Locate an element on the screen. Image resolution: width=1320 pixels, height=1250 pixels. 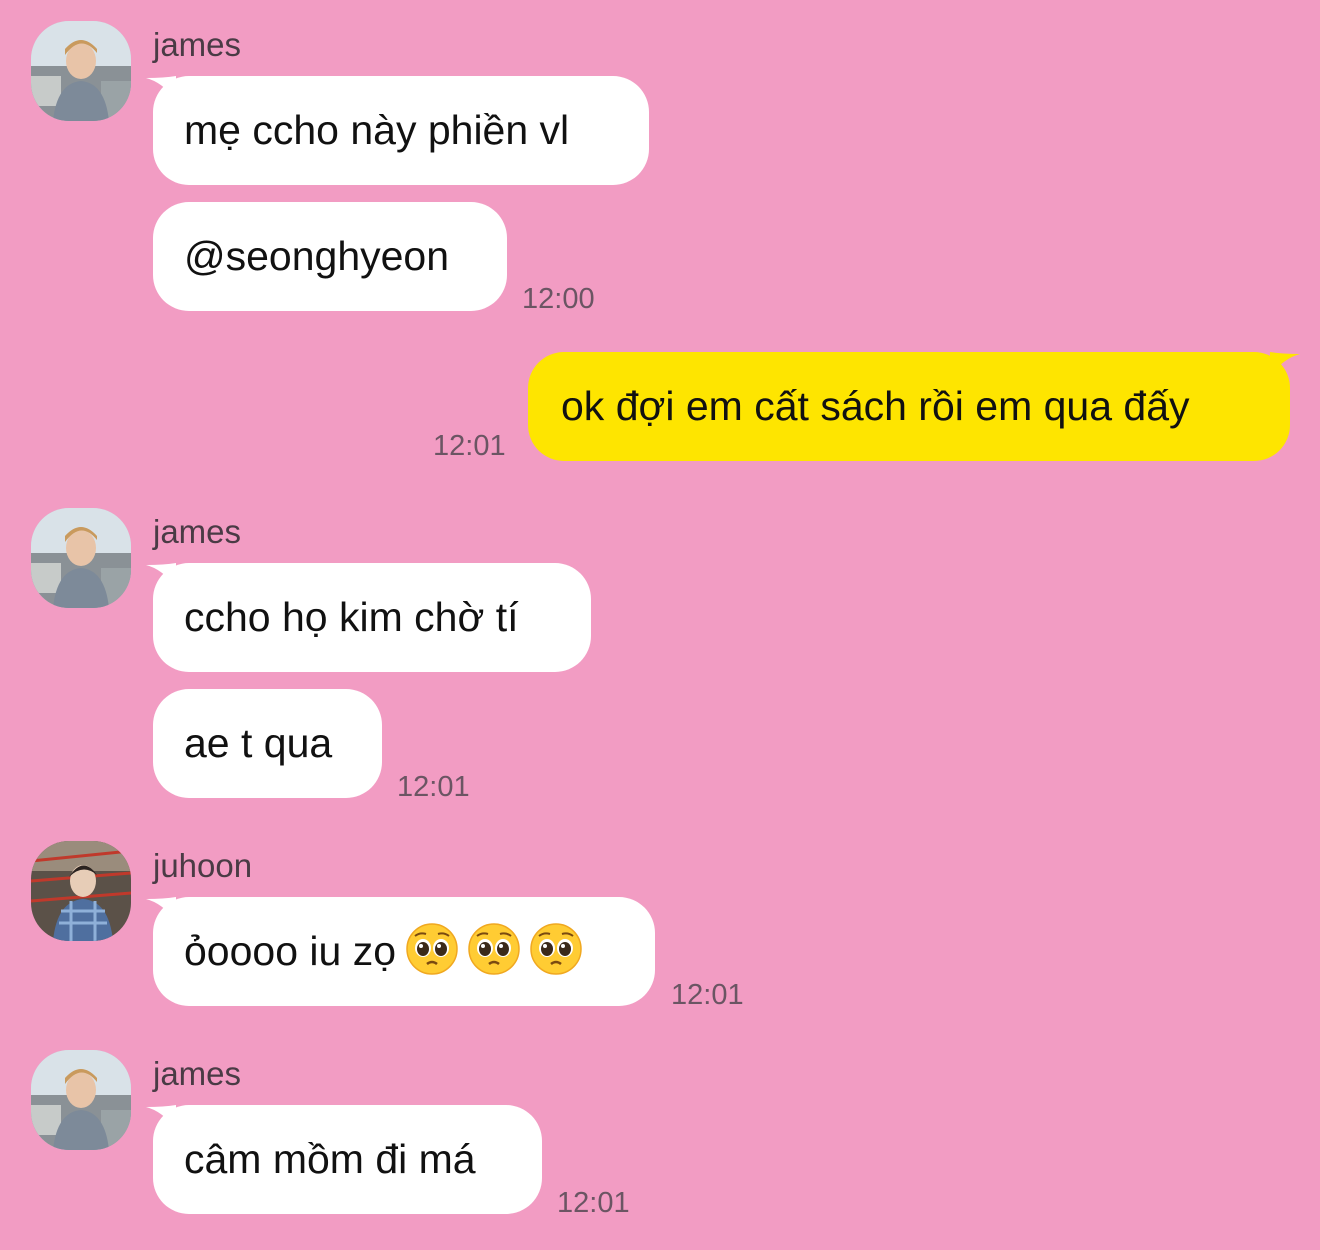
message-bubble-outgoing: ok đợi em cất sách rồi em qua đấy is located at coordinates (909, 406).